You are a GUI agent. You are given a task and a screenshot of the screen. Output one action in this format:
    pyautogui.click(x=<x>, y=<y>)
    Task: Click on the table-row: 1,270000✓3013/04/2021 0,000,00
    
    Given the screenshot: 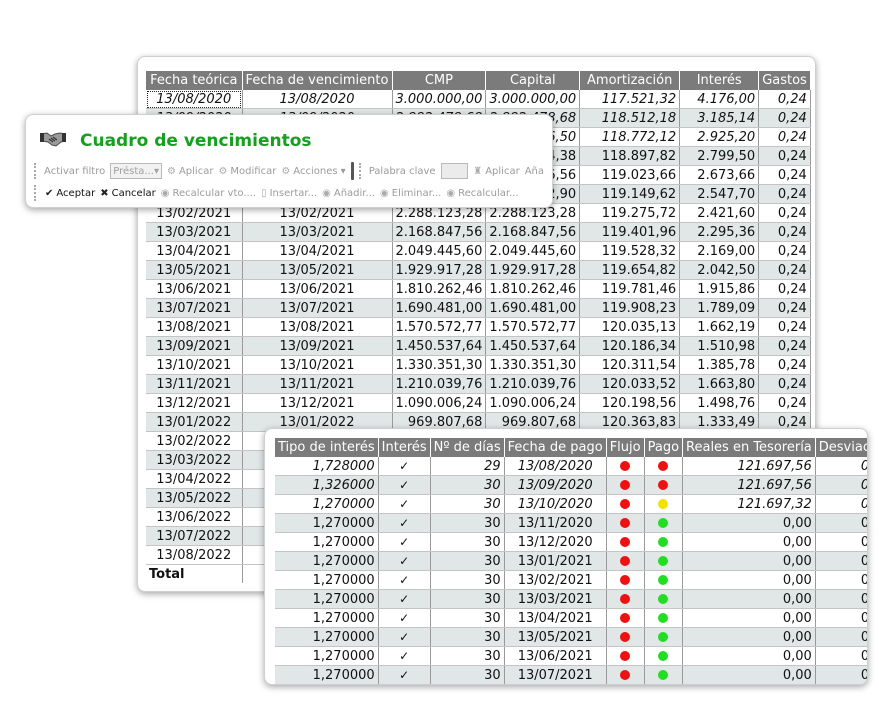 What is the action you would take?
    pyautogui.click(x=571, y=618)
    